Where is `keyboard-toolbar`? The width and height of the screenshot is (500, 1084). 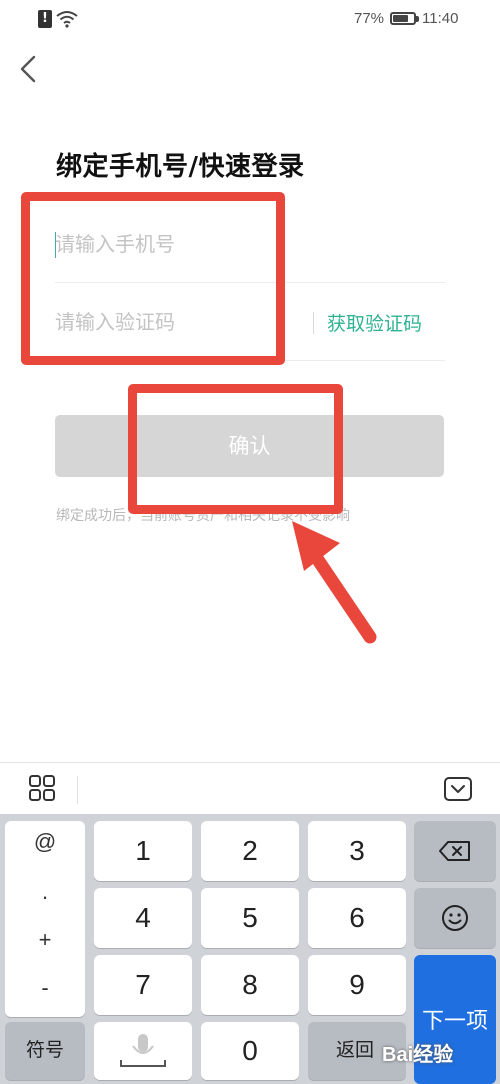 keyboard-toolbar is located at coordinates (250, 788).